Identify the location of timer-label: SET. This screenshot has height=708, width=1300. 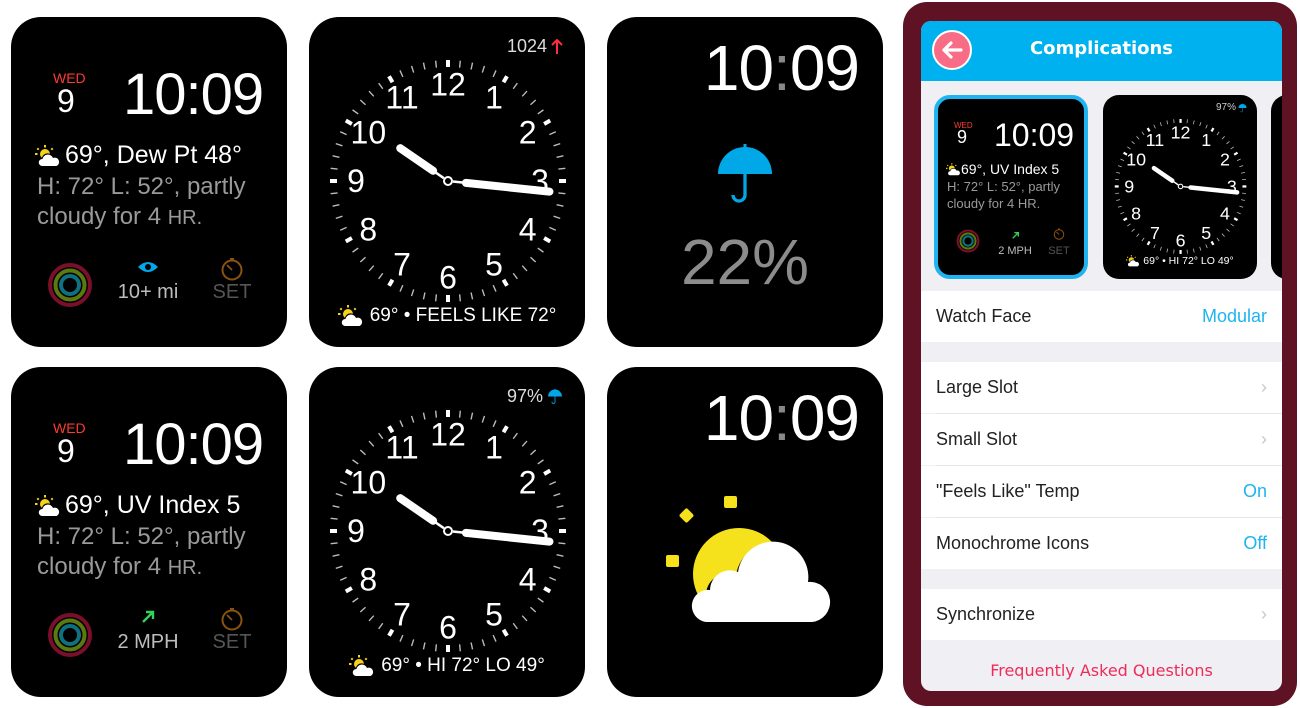
(1059, 251).